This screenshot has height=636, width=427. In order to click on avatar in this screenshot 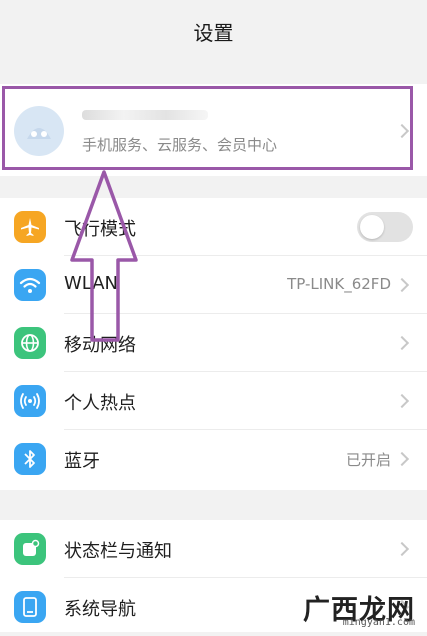, I will do `click(39, 131)`.